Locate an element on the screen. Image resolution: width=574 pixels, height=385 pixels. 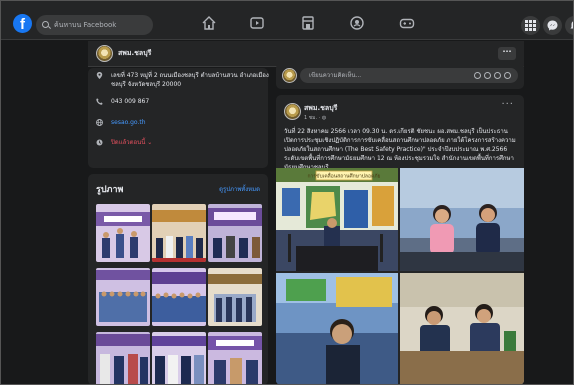
messenger-icon is located at coordinates (552, 25).